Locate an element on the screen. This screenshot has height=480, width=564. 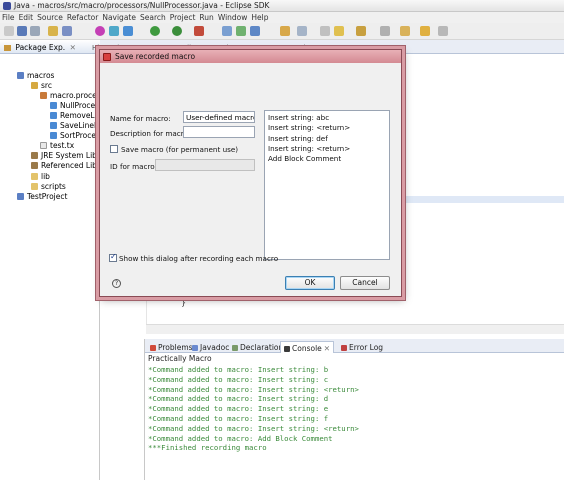
back-icon is located at coordinates (425, 31).